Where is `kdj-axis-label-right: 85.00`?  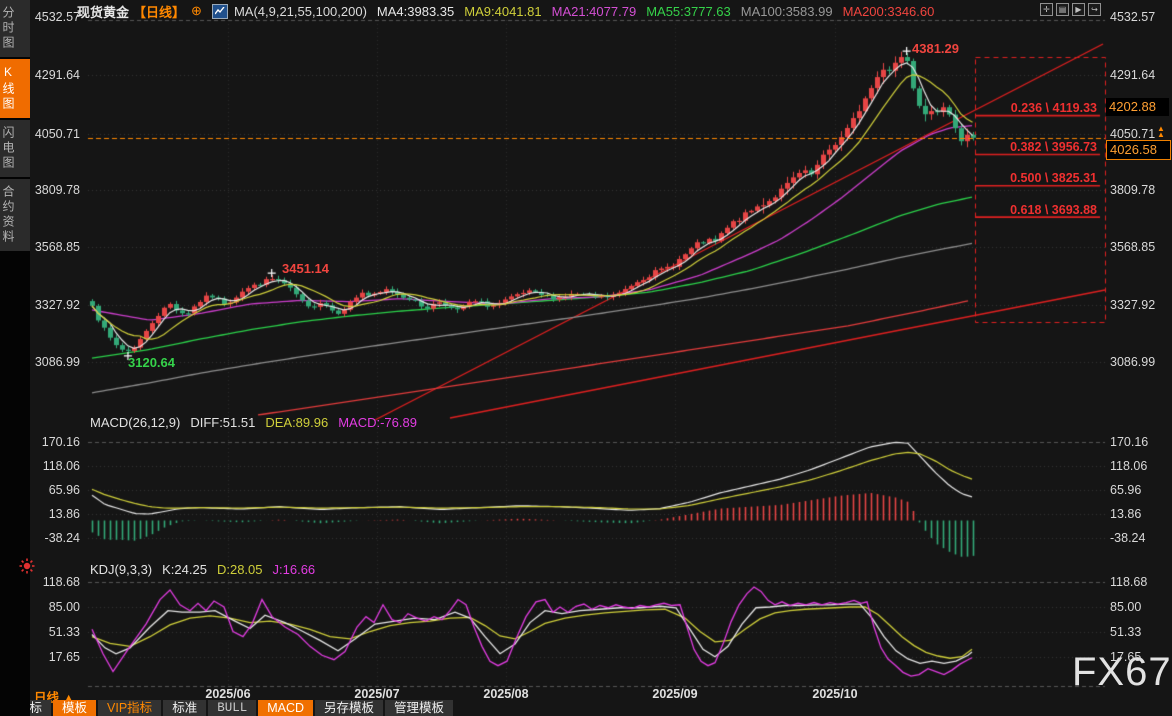
kdj-axis-label-right: 85.00 is located at coordinates (1126, 607).